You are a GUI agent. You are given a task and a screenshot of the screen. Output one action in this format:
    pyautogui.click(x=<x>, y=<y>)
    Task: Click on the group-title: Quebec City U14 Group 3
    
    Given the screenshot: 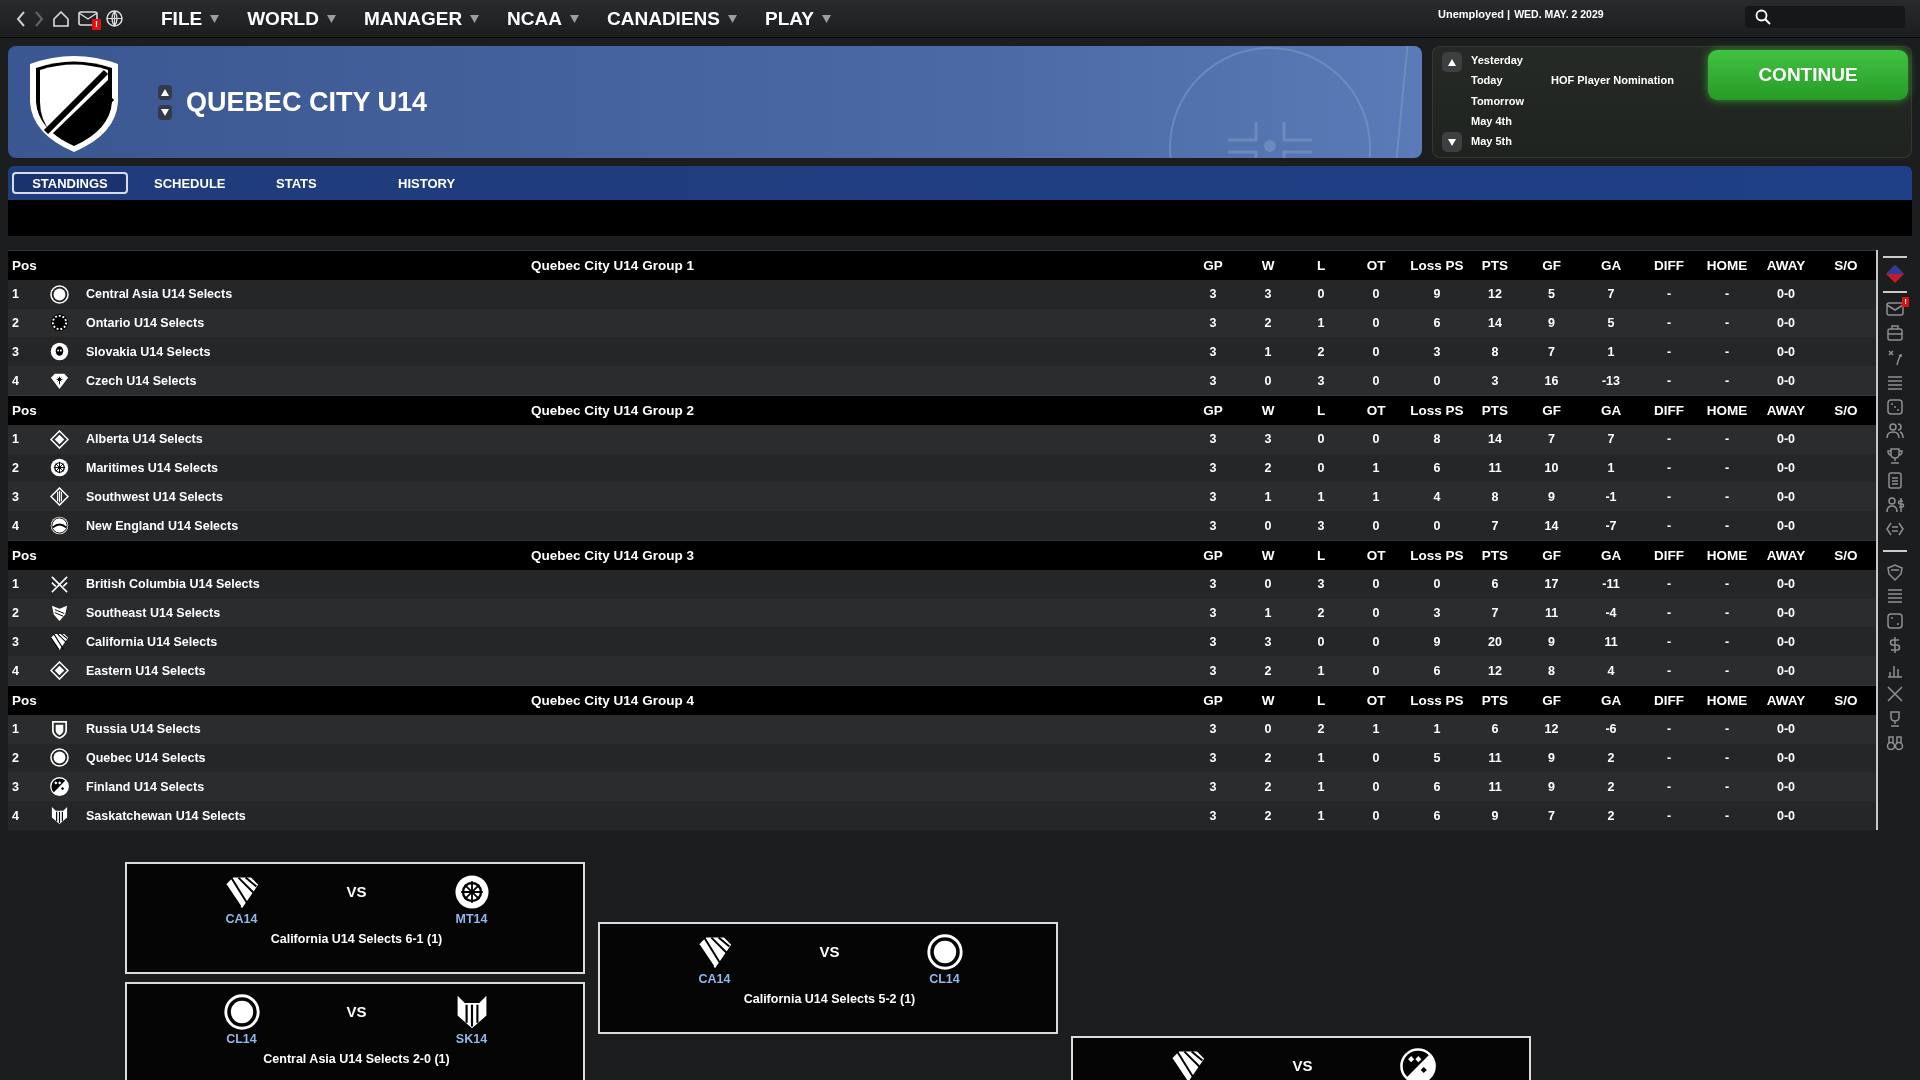 What is the action you would take?
    pyautogui.click(x=612, y=555)
    